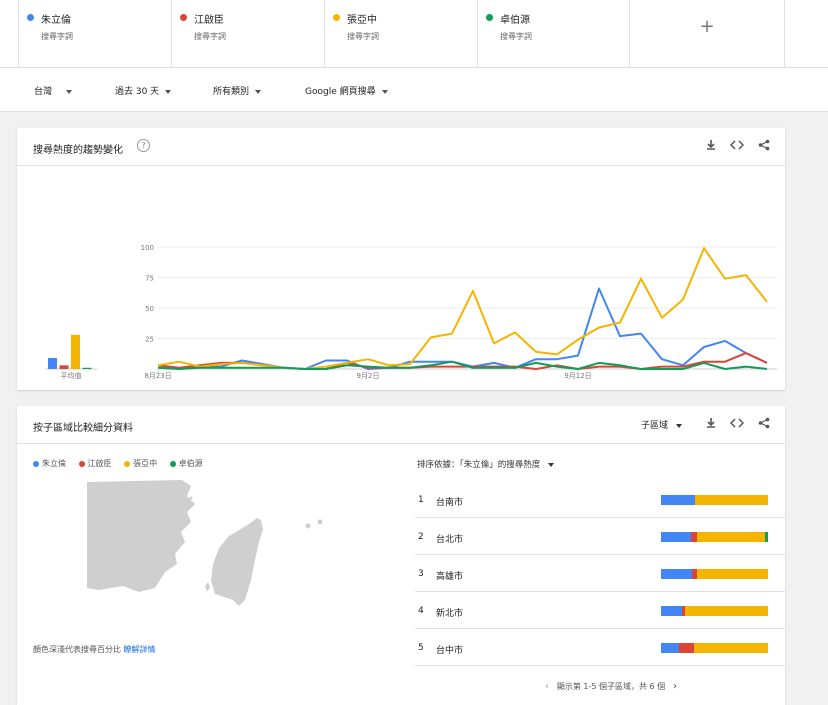 The height and width of the screenshot is (705, 828). What do you see at coordinates (143, 145) in the screenshot?
I see `help-icon: ?` at bounding box center [143, 145].